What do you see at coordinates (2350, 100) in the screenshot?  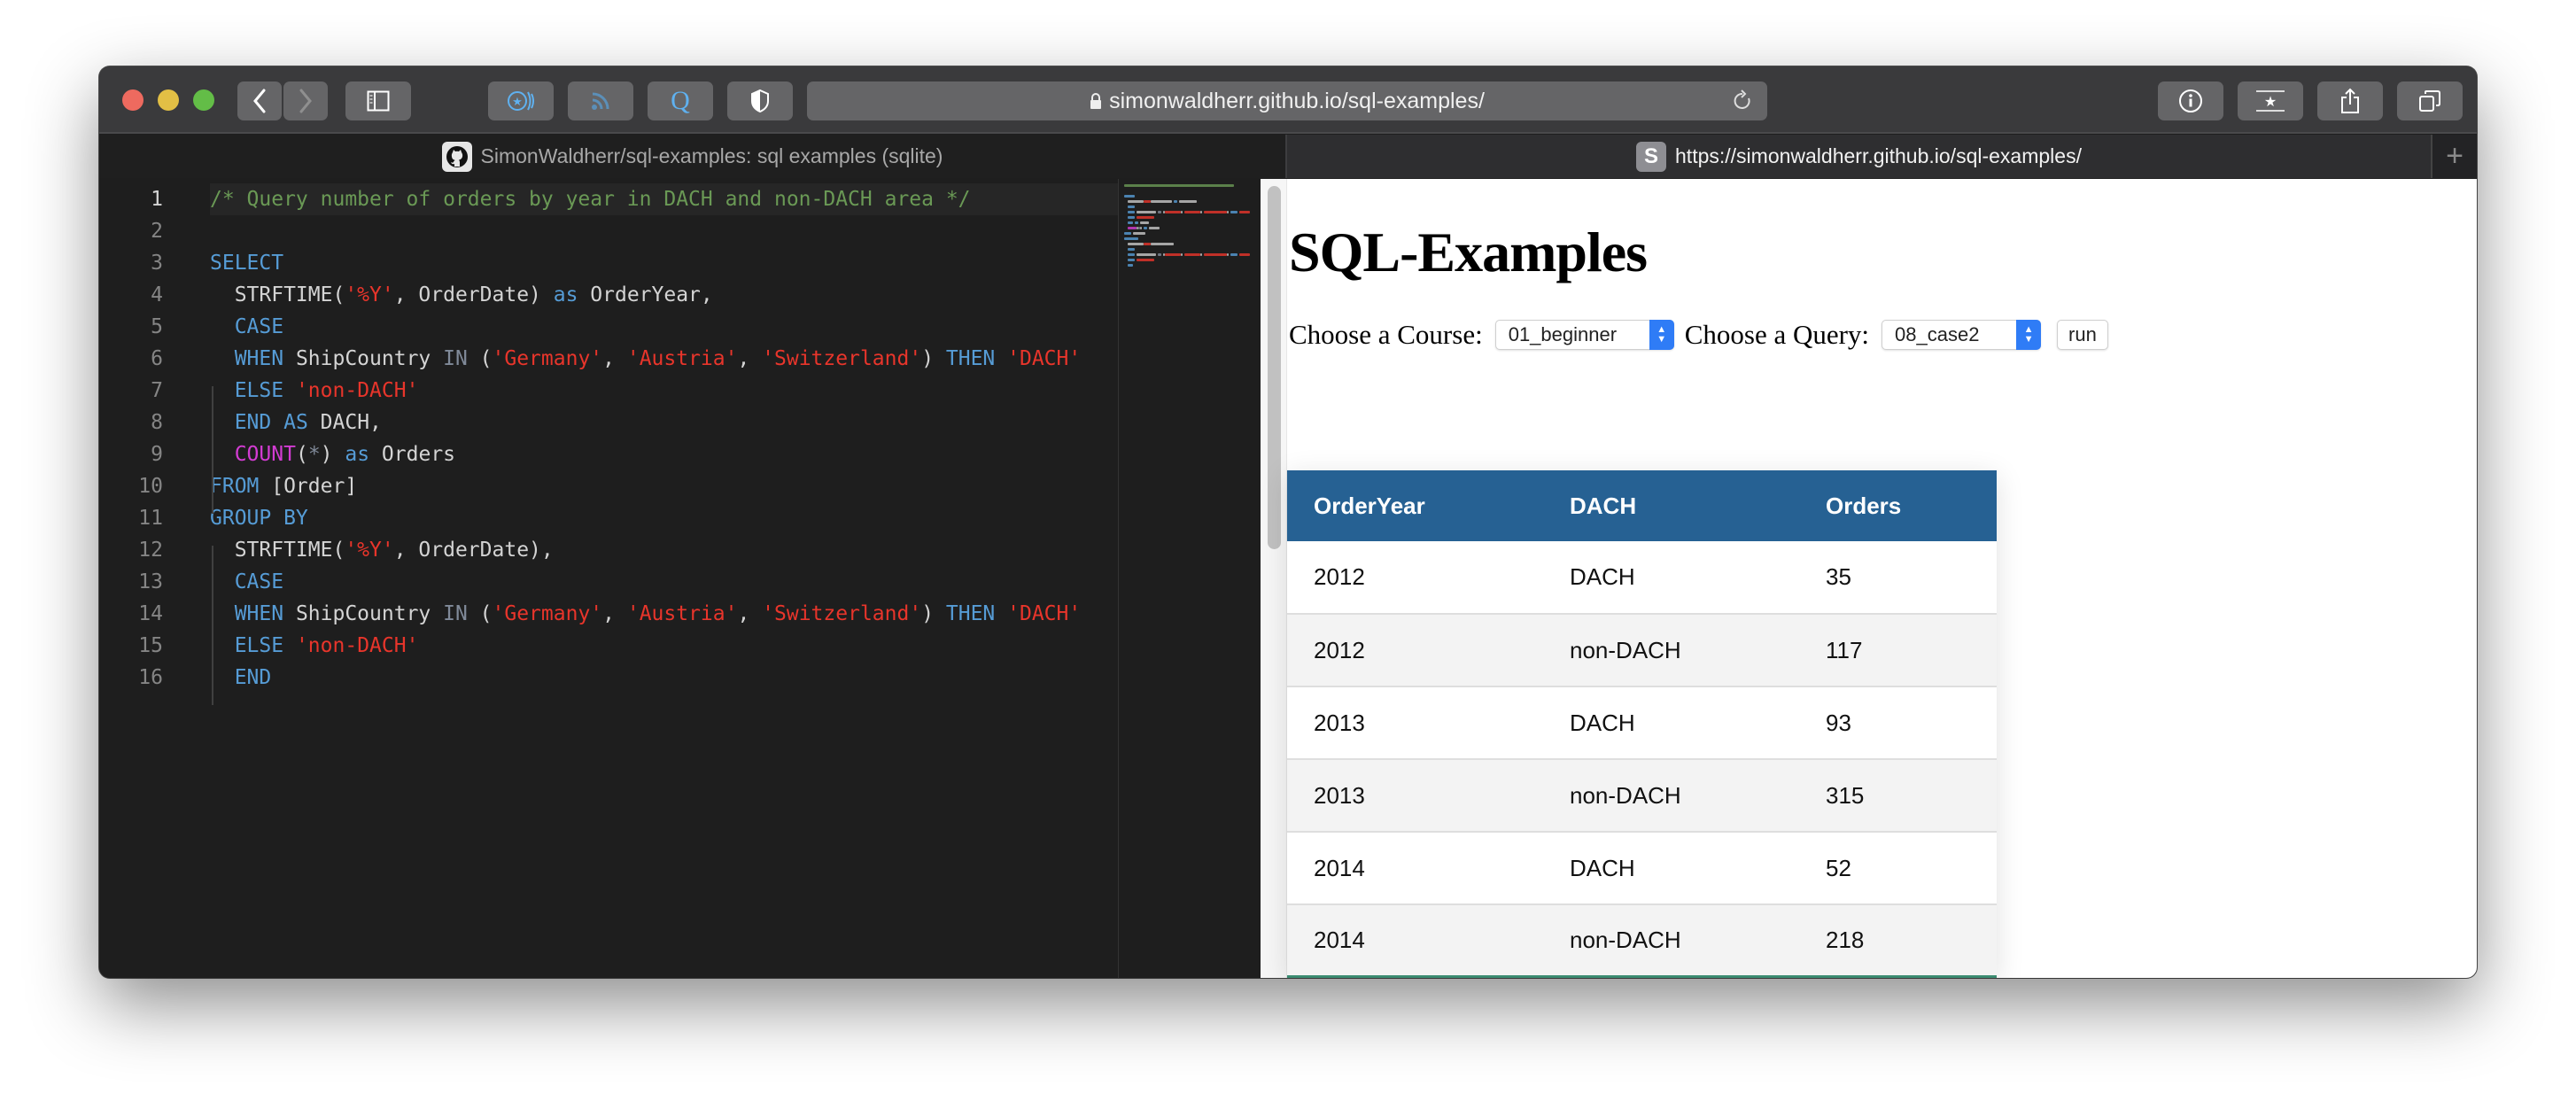 I see `share-button` at bounding box center [2350, 100].